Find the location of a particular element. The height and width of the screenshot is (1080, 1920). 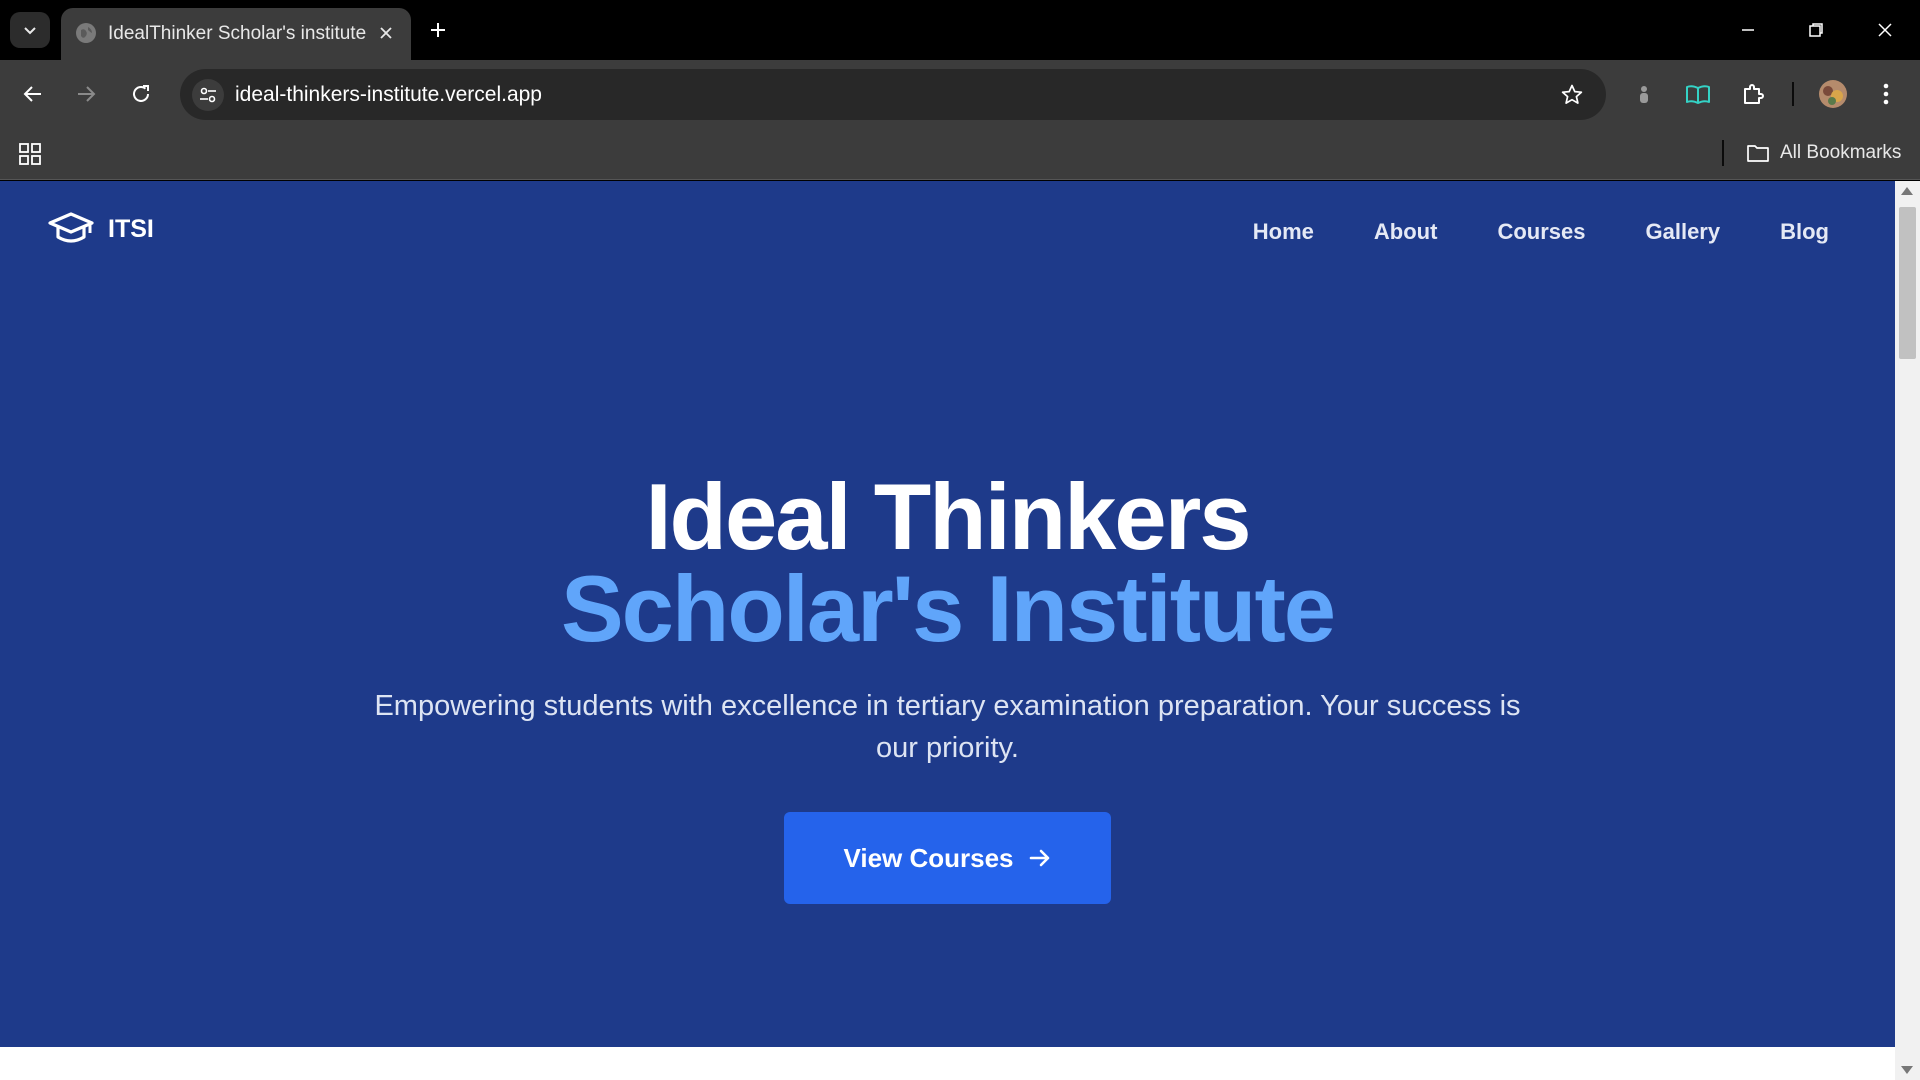

nav-links: Home About Courses Gallery Blog is located at coordinates (1541, 232).